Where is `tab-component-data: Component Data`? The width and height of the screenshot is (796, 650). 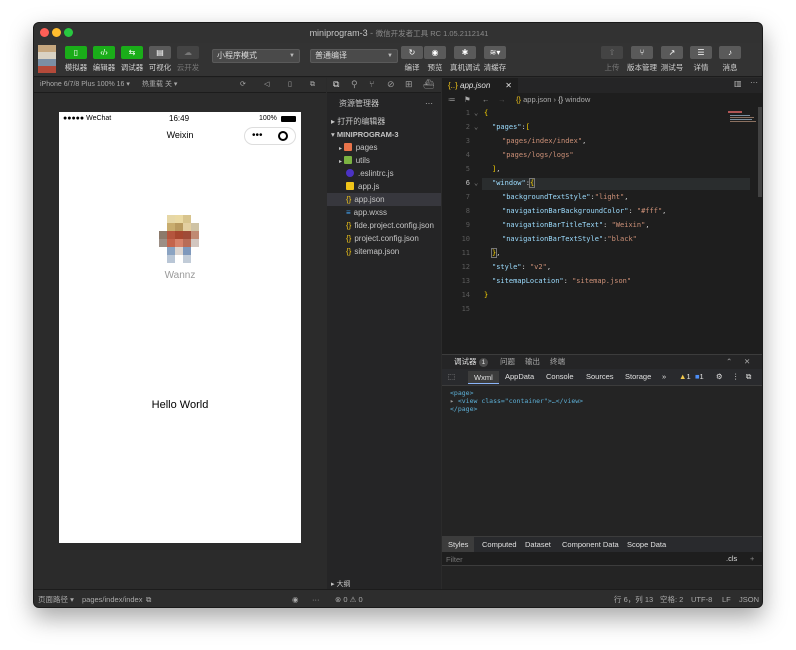 tab-component-data: Component Data is located at coordinates (590, 544).